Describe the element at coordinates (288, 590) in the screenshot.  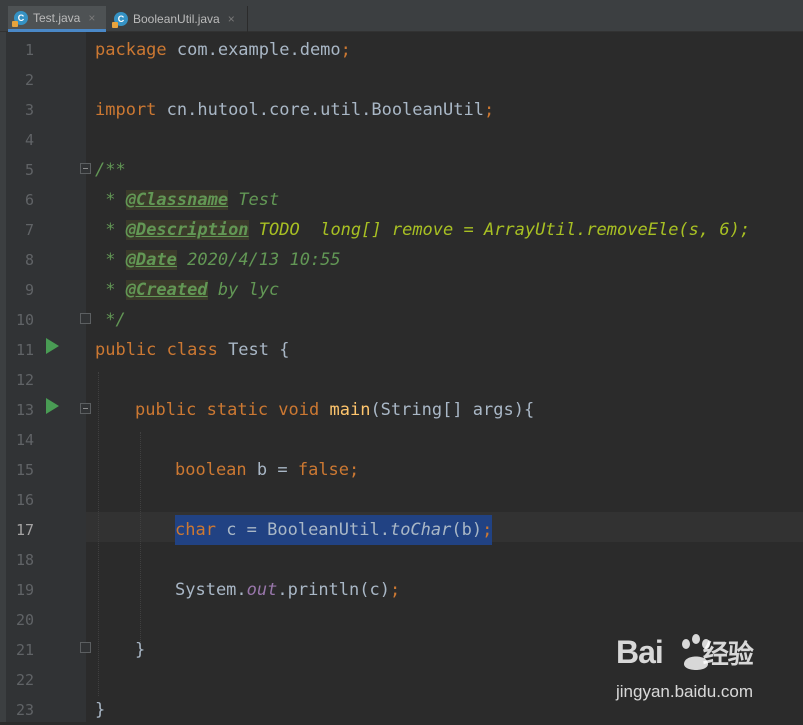
I see `code-line-19: System.out.println(c);` at that location.